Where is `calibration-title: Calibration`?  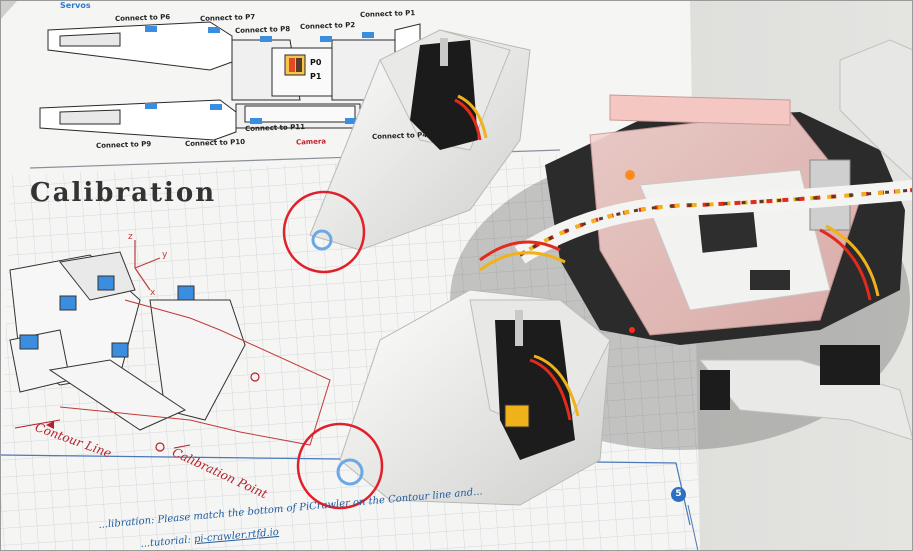
calibration-title: Calibration is located at coordinates (123, 193).